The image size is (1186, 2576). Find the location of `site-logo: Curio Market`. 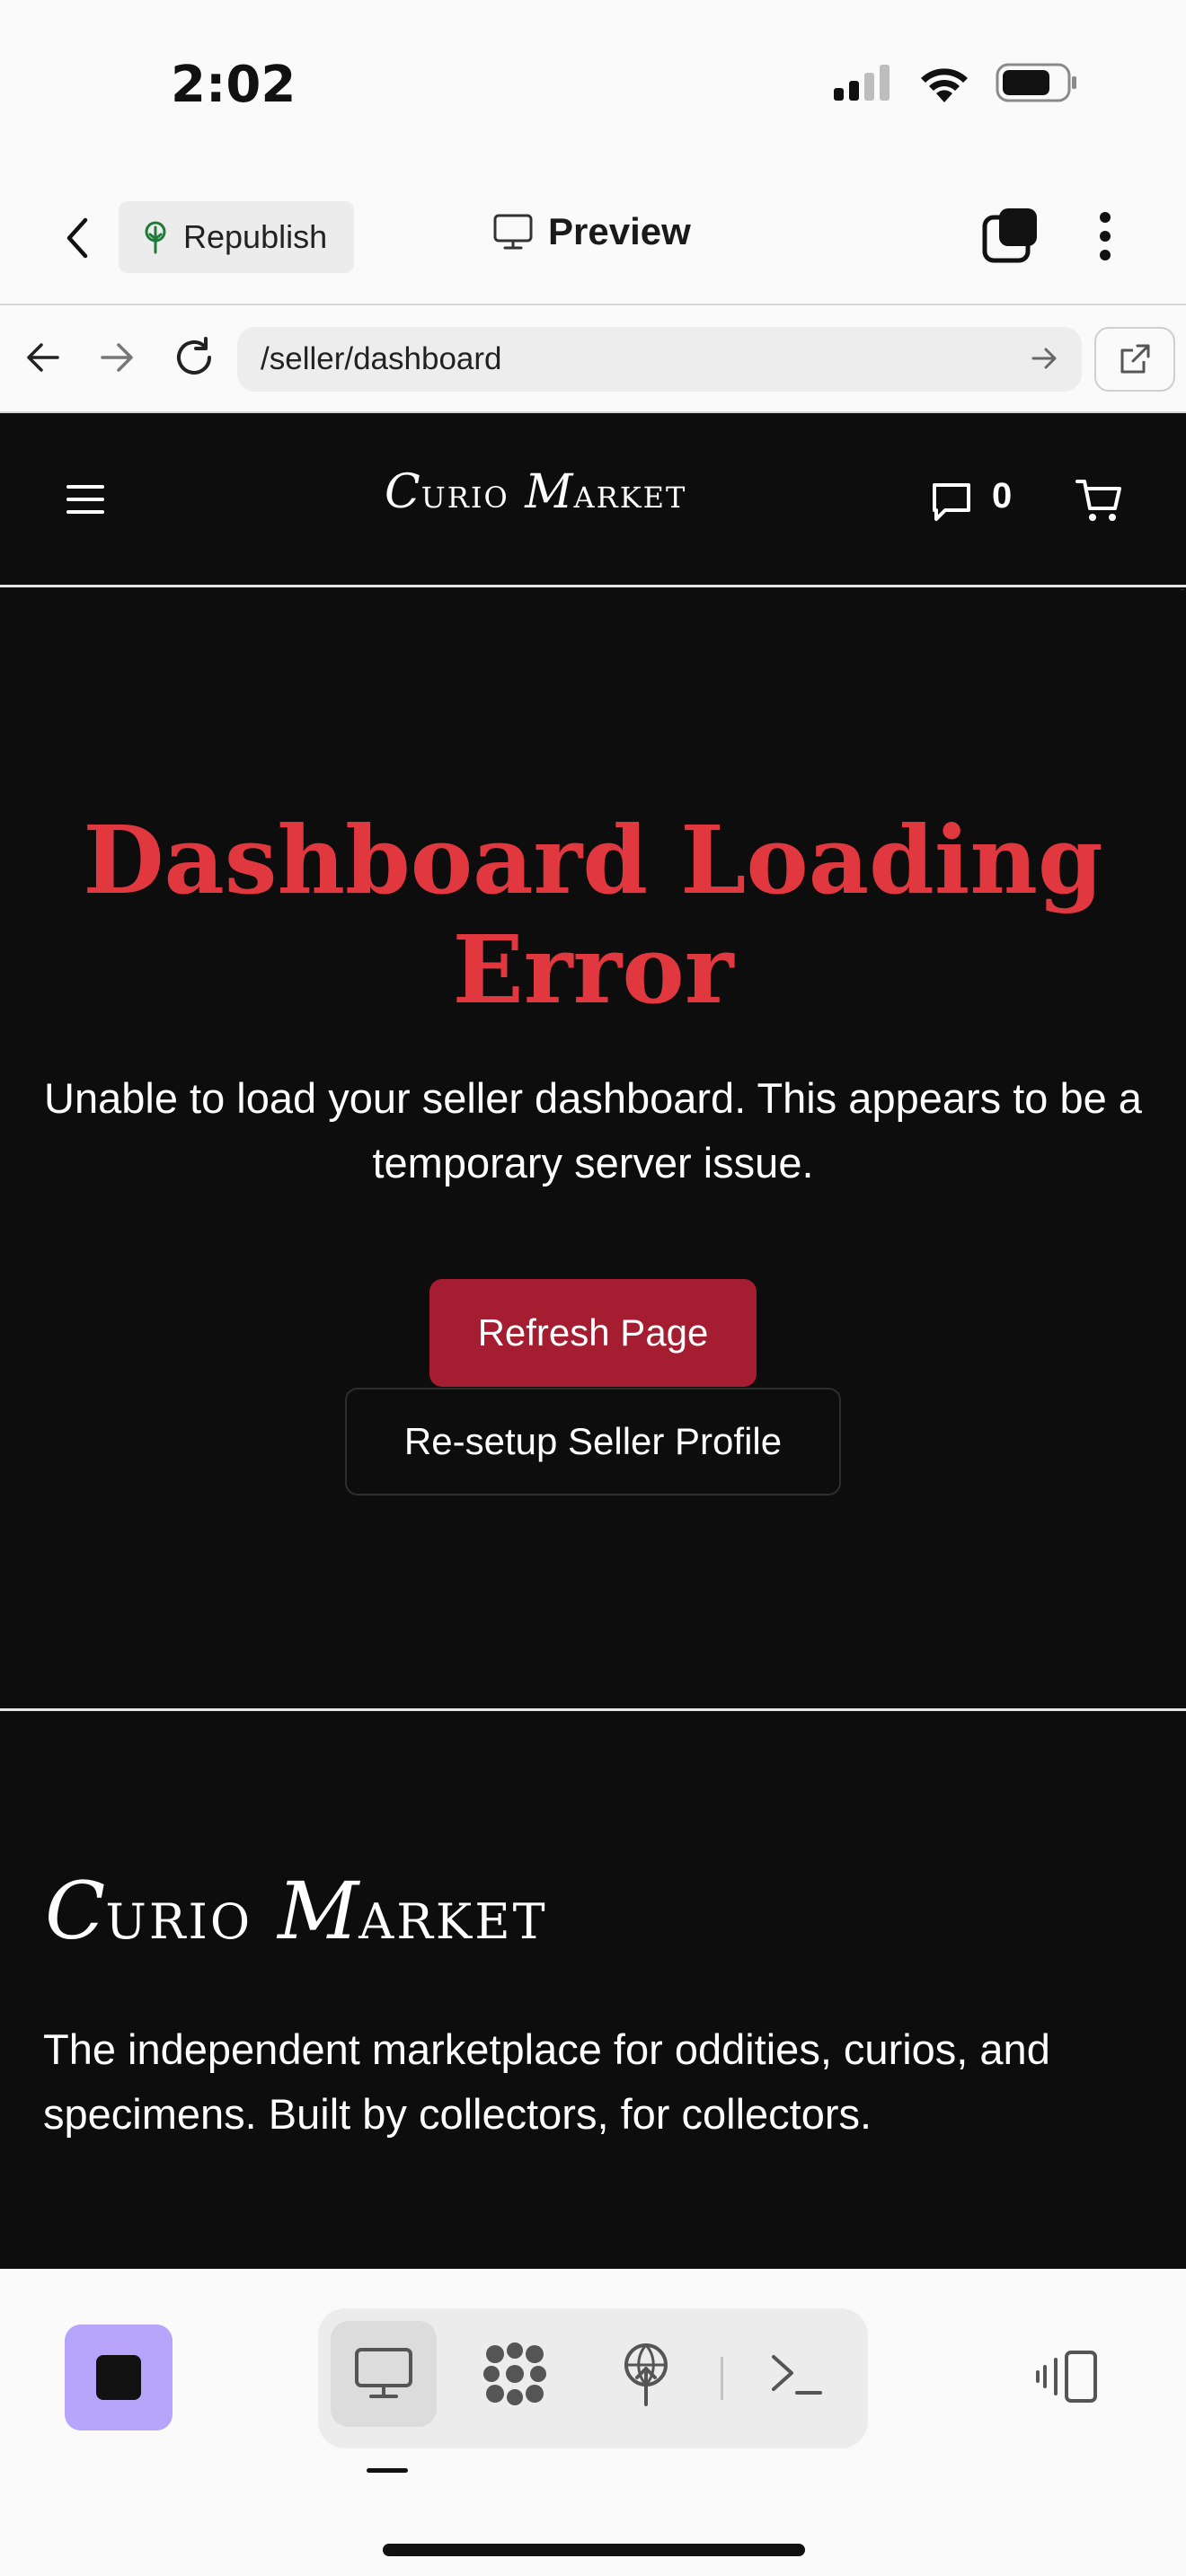

site-logo: Curio Market is located at coordinates (535, 492).